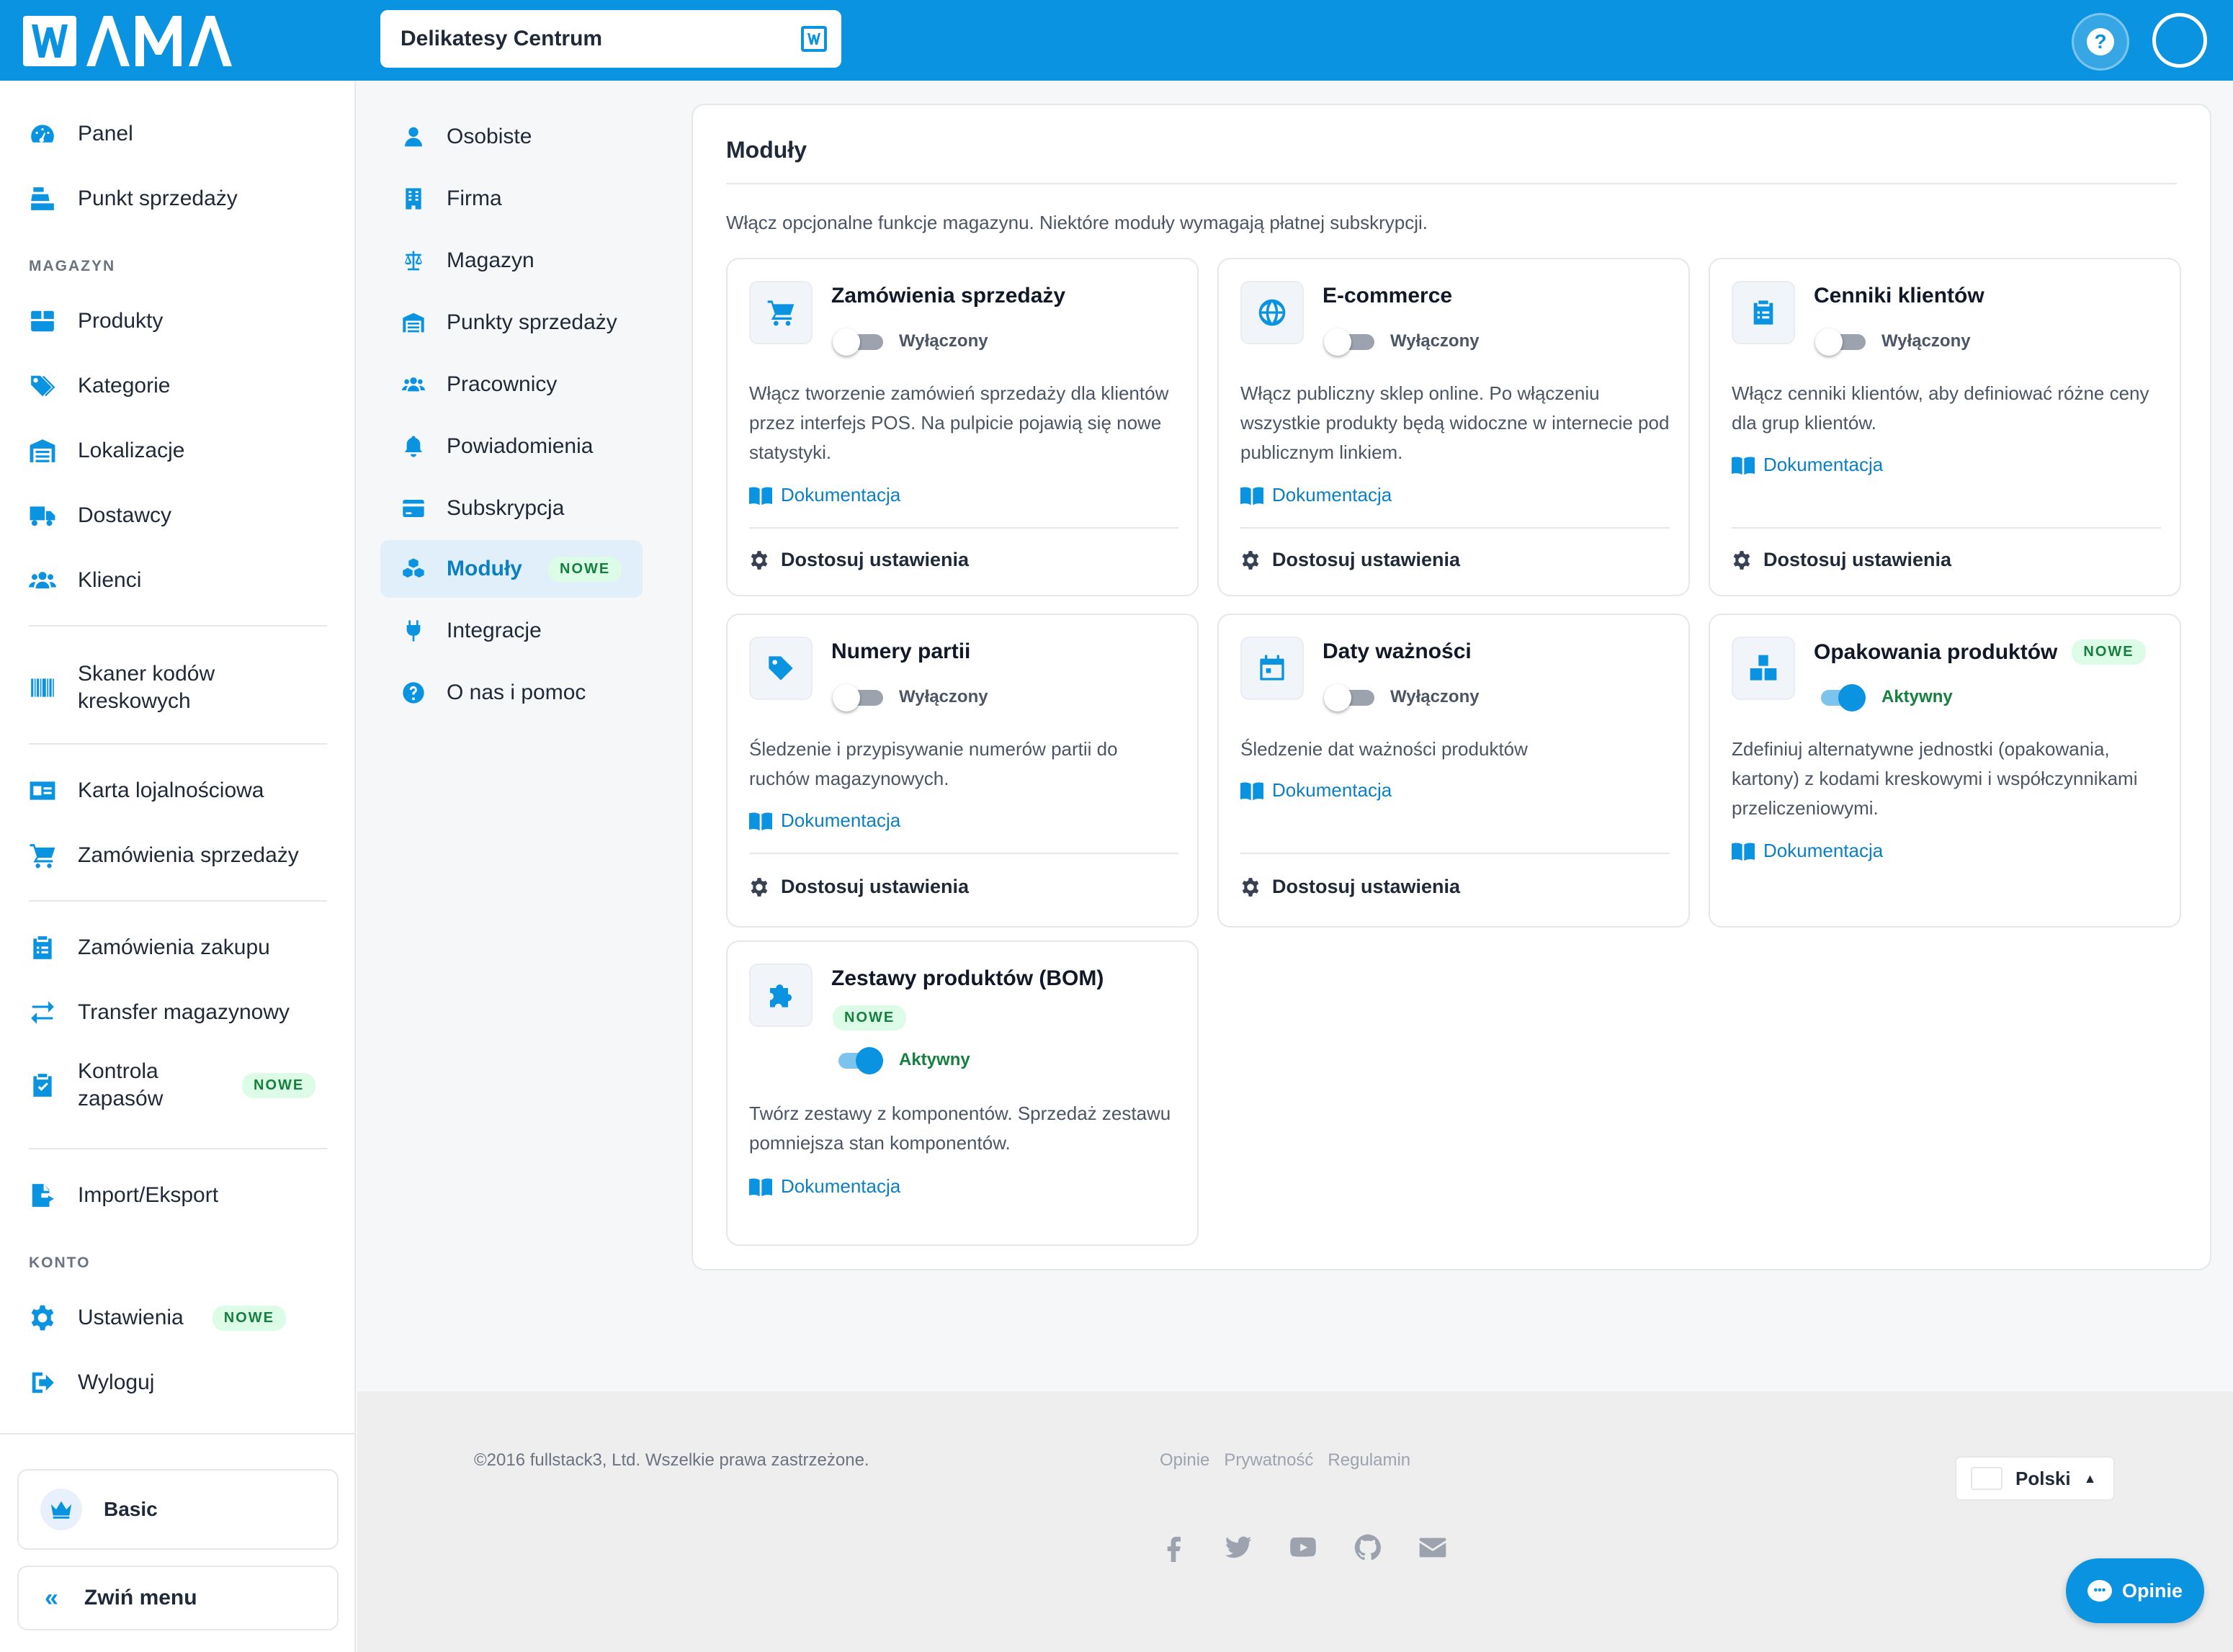 The image size is (2233, 1652). What do you see at coordinates (146, 687) in the screenshot?
I see `sidebar-item-label: Skaner kodów kreskowych` at bounding box center [146, 687].